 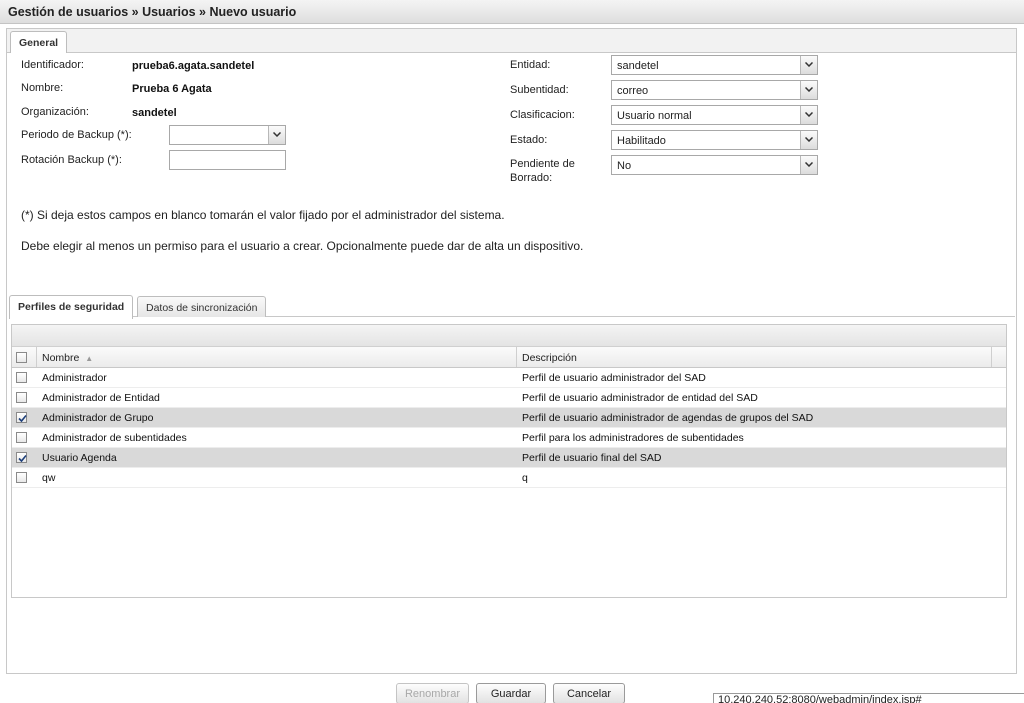 What do you see at coordinates (172, 89) in the screenshot?
I see `nombre-value: Prueba 6 Agata` at bounding box center [172, 89].